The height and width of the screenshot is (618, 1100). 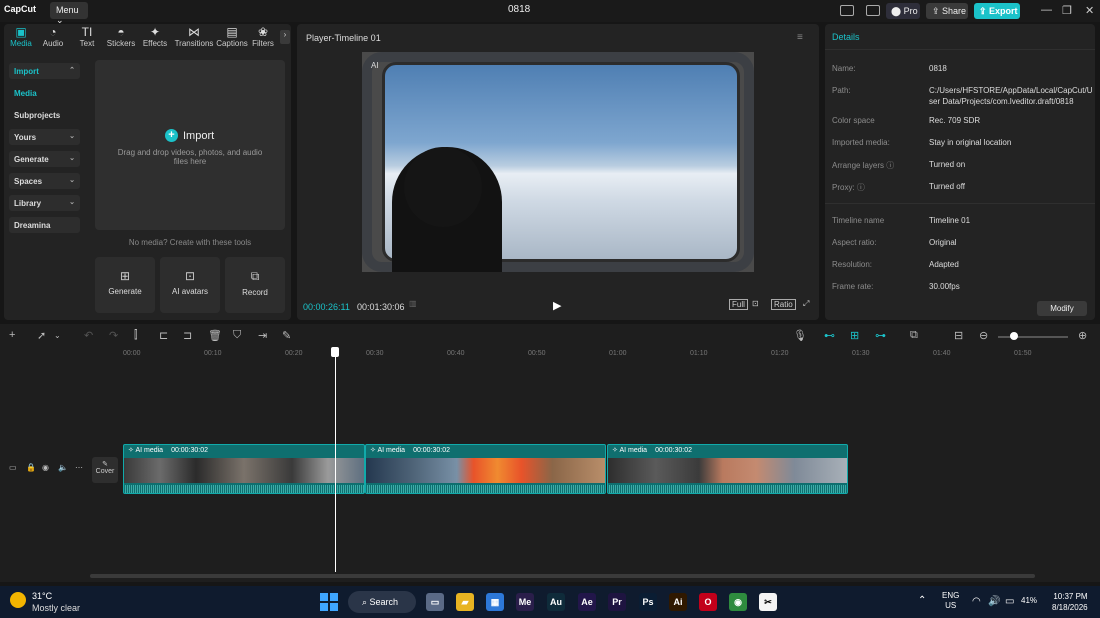 What do you see at coordinates (562, 576) in the screenshot?
I see `horizontal-scrollbar` at bounding box center [562, 576].